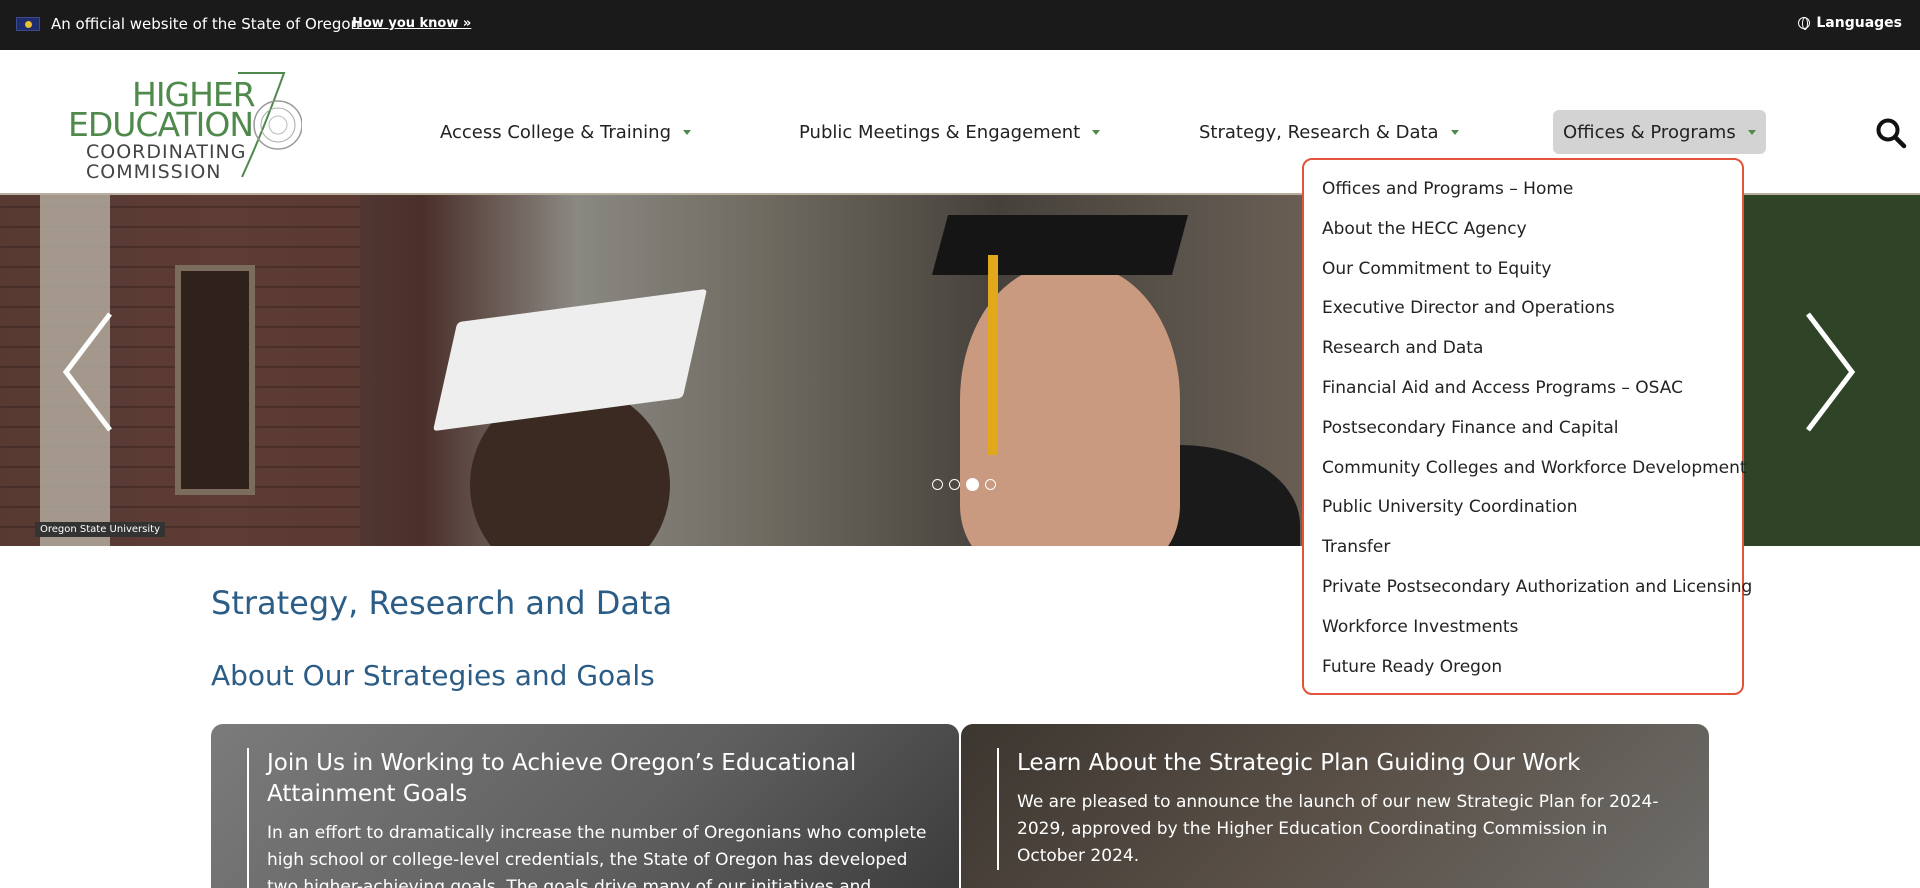  I want to click on hecc-logo: HIGHER EDUCATION COORDINATING COMMISSION, so click(185, 125).